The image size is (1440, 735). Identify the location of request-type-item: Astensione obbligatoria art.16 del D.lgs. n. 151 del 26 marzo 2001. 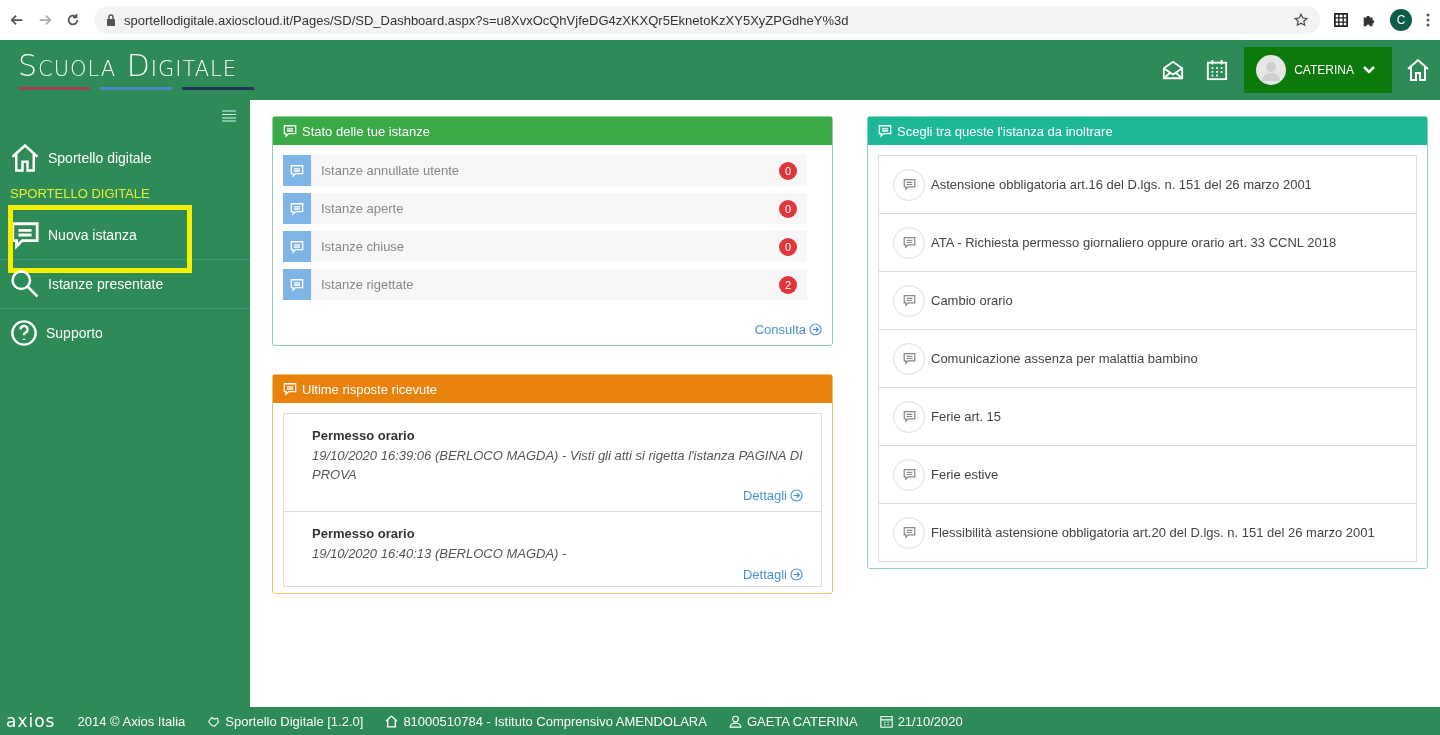
(1147, 185).